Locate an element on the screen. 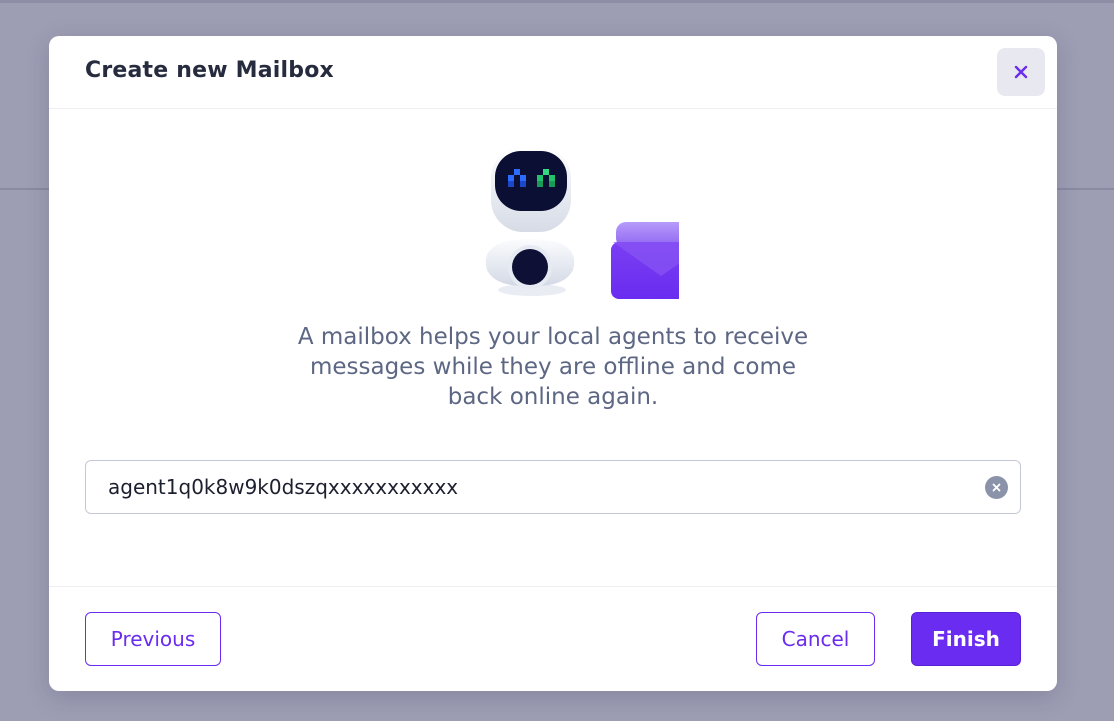 This screenshot has height=721, width=1114. clear-icon is located at coordinates (996, 487).